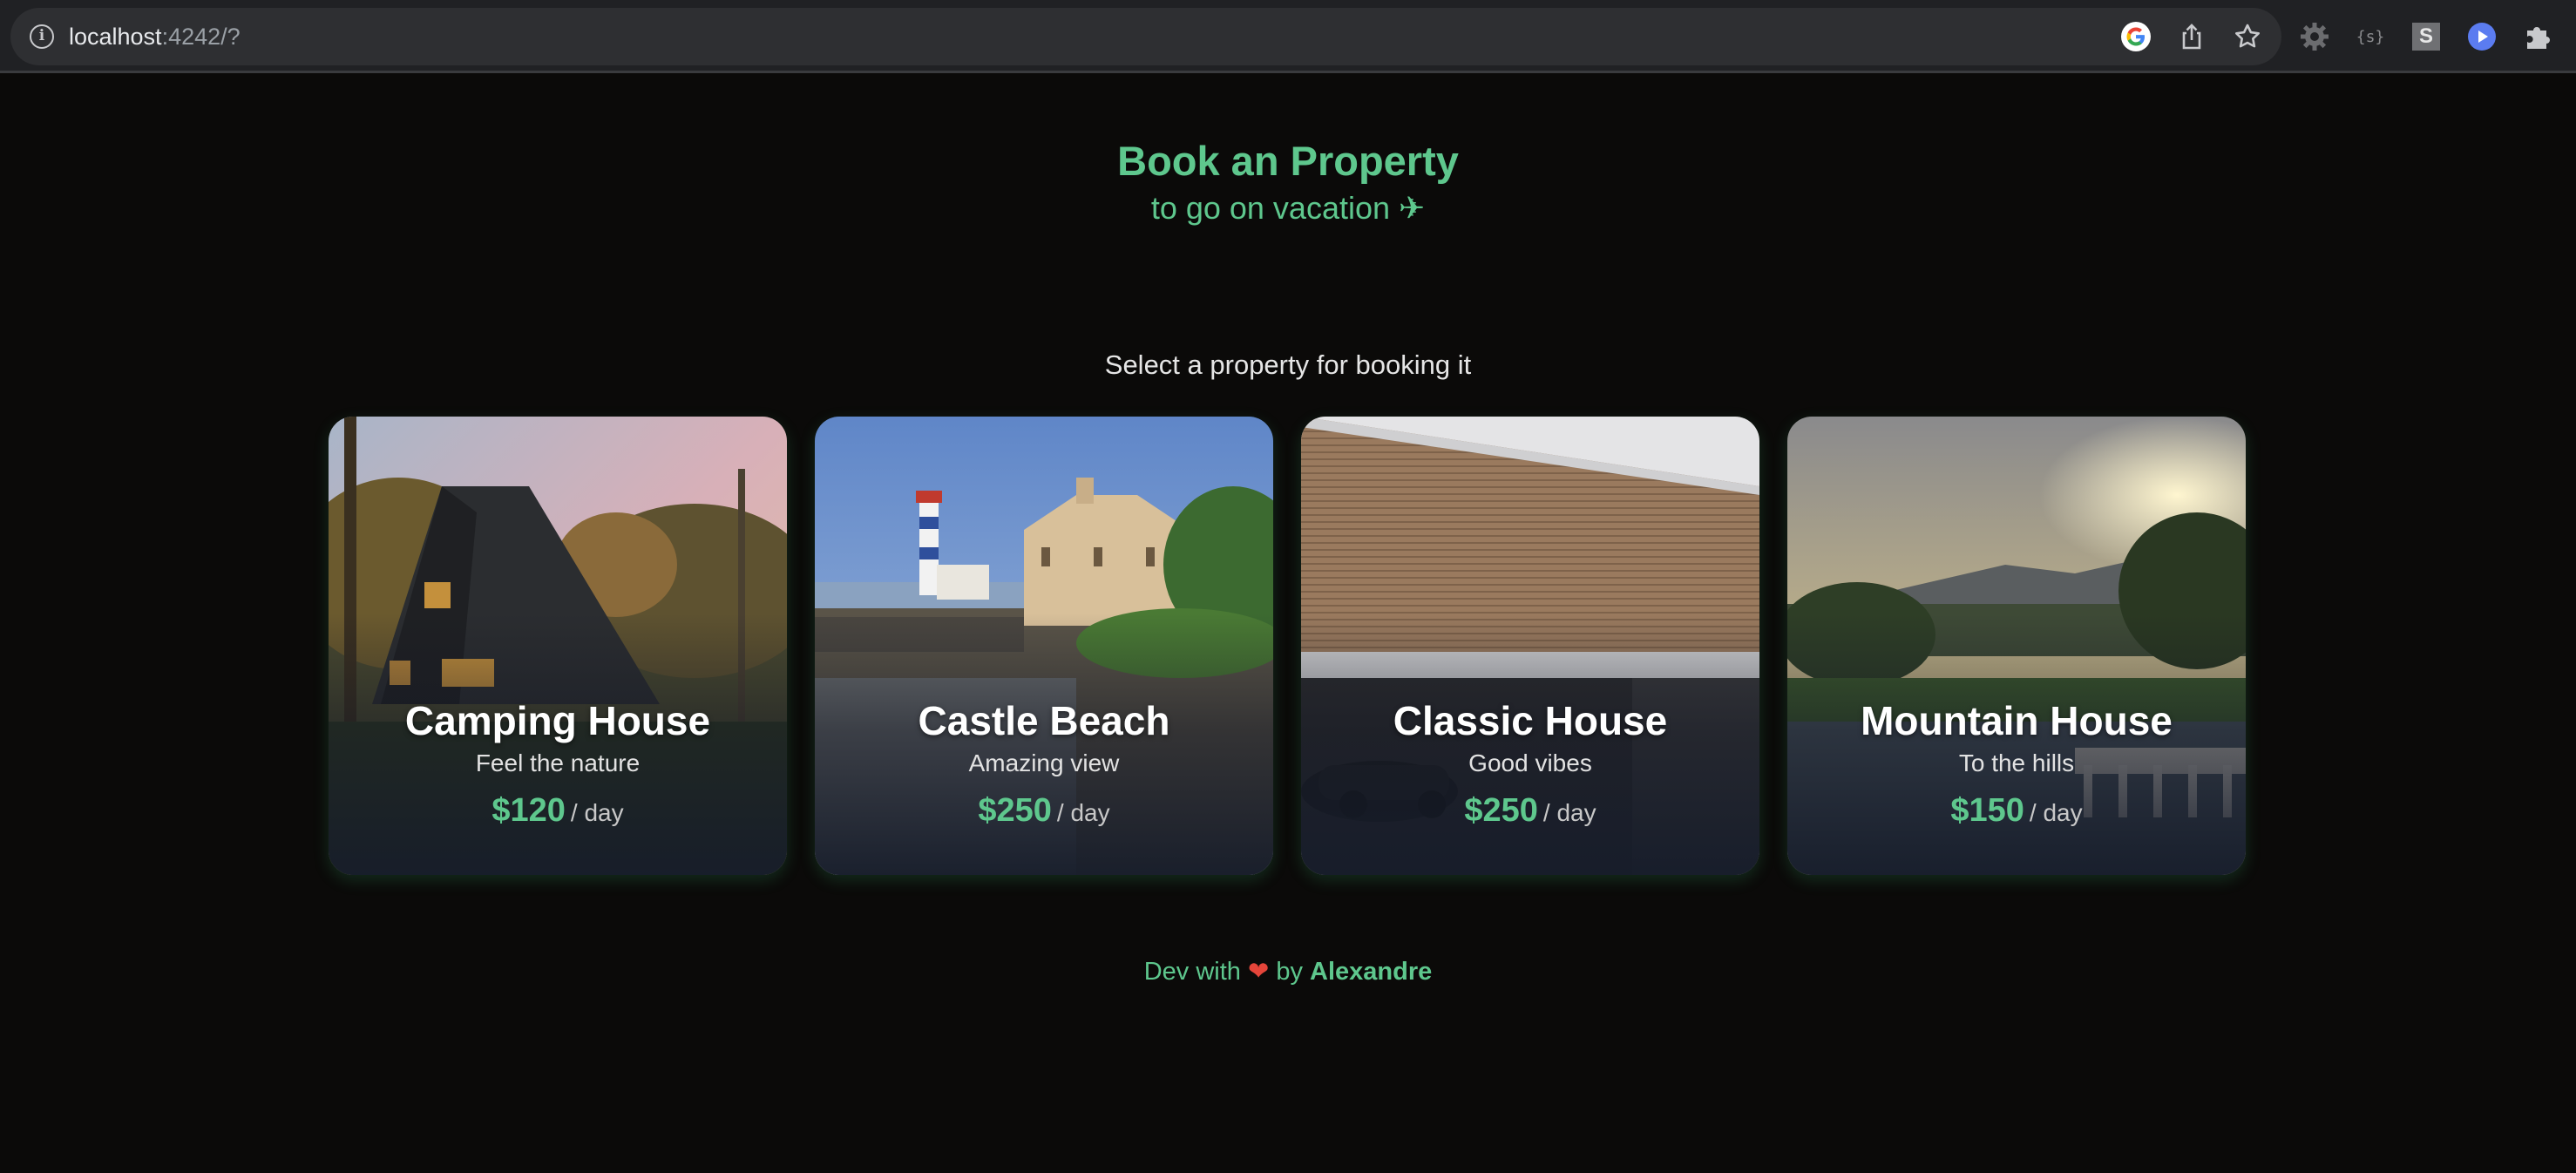 The width and height of the screenshot is (2576, 1173). What do you see at coordinates (116, 37) in the screenshot?
I see `url-host: localhost` at bounding box center [116, 37].